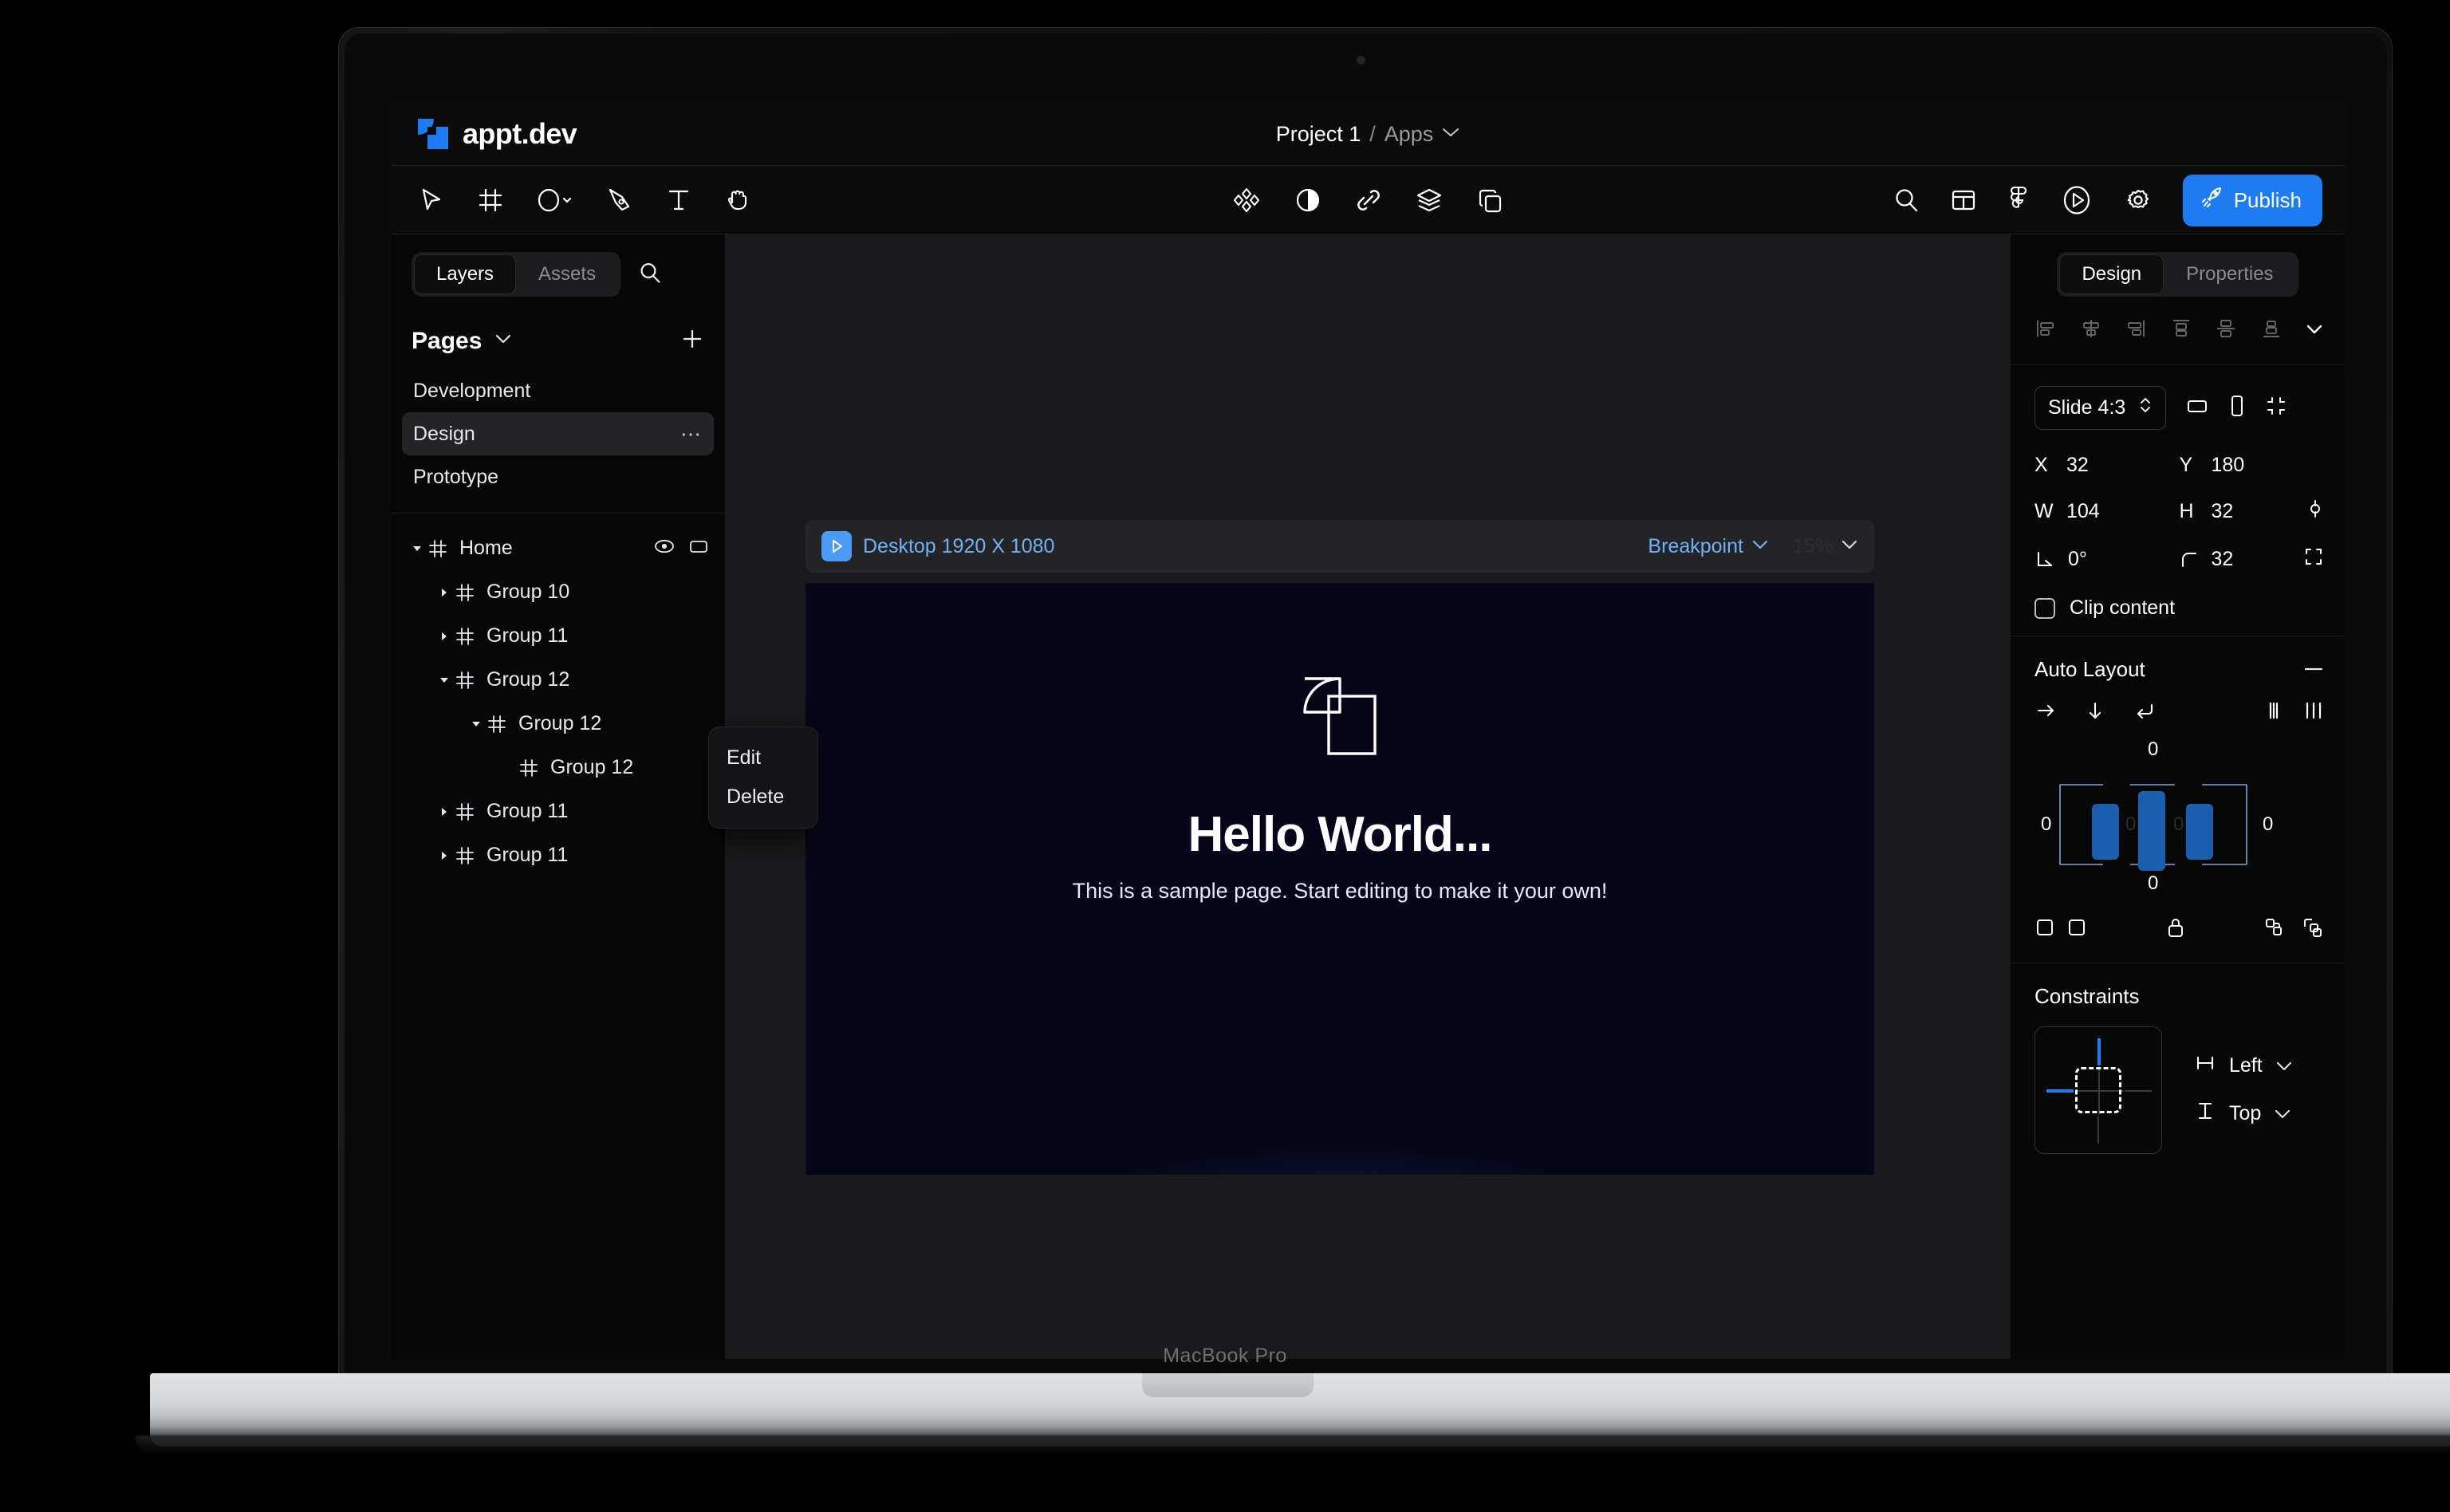 The image size is (2450, 1512). What do you see at coordinates (2243, 1114) in the screenshot?
I see `vertical-constraint-select: Top` at bounding box center [2243, 1114].